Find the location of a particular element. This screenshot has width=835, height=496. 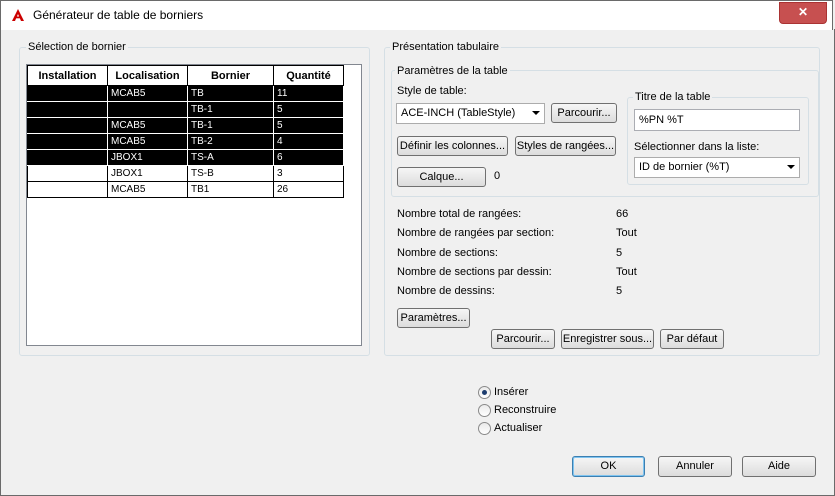

cancel-button: Annuler is located at coordinates (695, 466).